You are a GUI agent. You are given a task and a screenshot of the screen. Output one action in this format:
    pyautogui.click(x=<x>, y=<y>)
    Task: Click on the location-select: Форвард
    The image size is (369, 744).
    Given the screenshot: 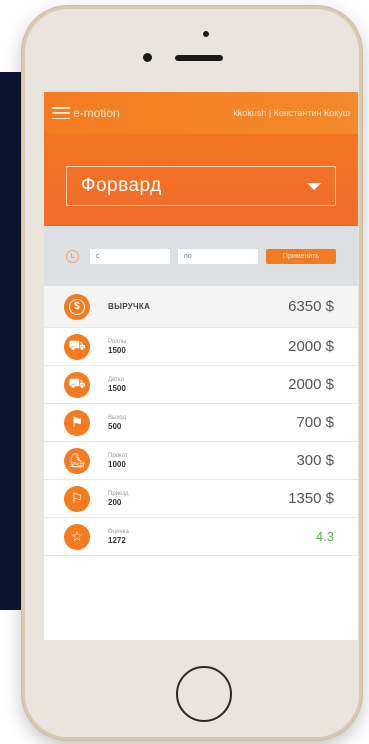 What is the action you would take?
    pyautogui.click(x=201, y=186)
    